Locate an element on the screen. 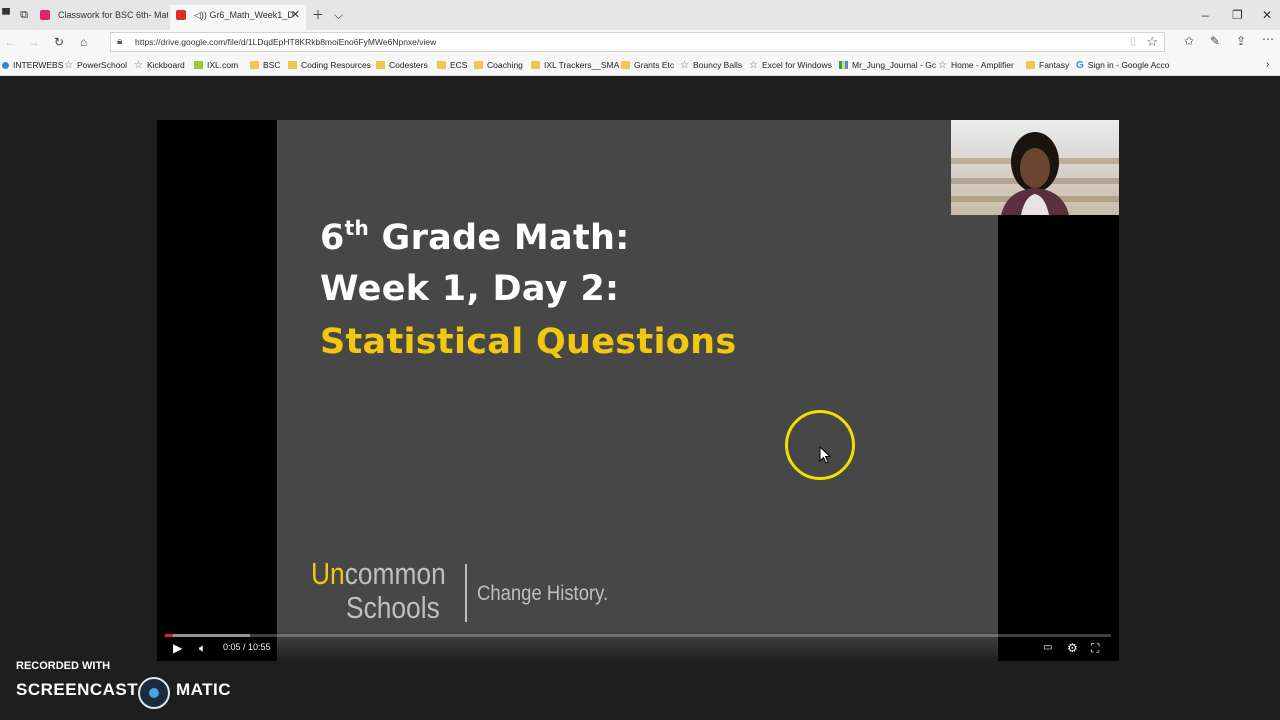 This screenshot has width=1280, height=720. tab-gr6-math: ◁)) Gr6_Math_Week1_D ✕ is located at coordinates (238, 17).